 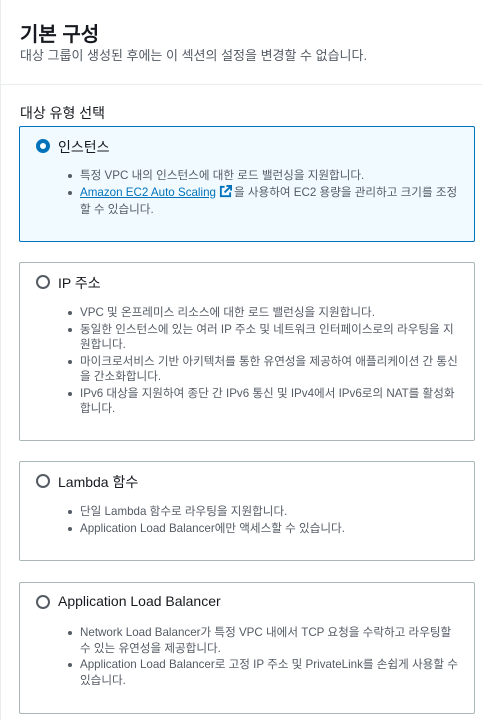 What do you see at coordinates (264, 529) in the screenshot?
I see `list-item: Application Load Balancer에만 액세스할 수 있습니다.` at bounding box center [264, 529].